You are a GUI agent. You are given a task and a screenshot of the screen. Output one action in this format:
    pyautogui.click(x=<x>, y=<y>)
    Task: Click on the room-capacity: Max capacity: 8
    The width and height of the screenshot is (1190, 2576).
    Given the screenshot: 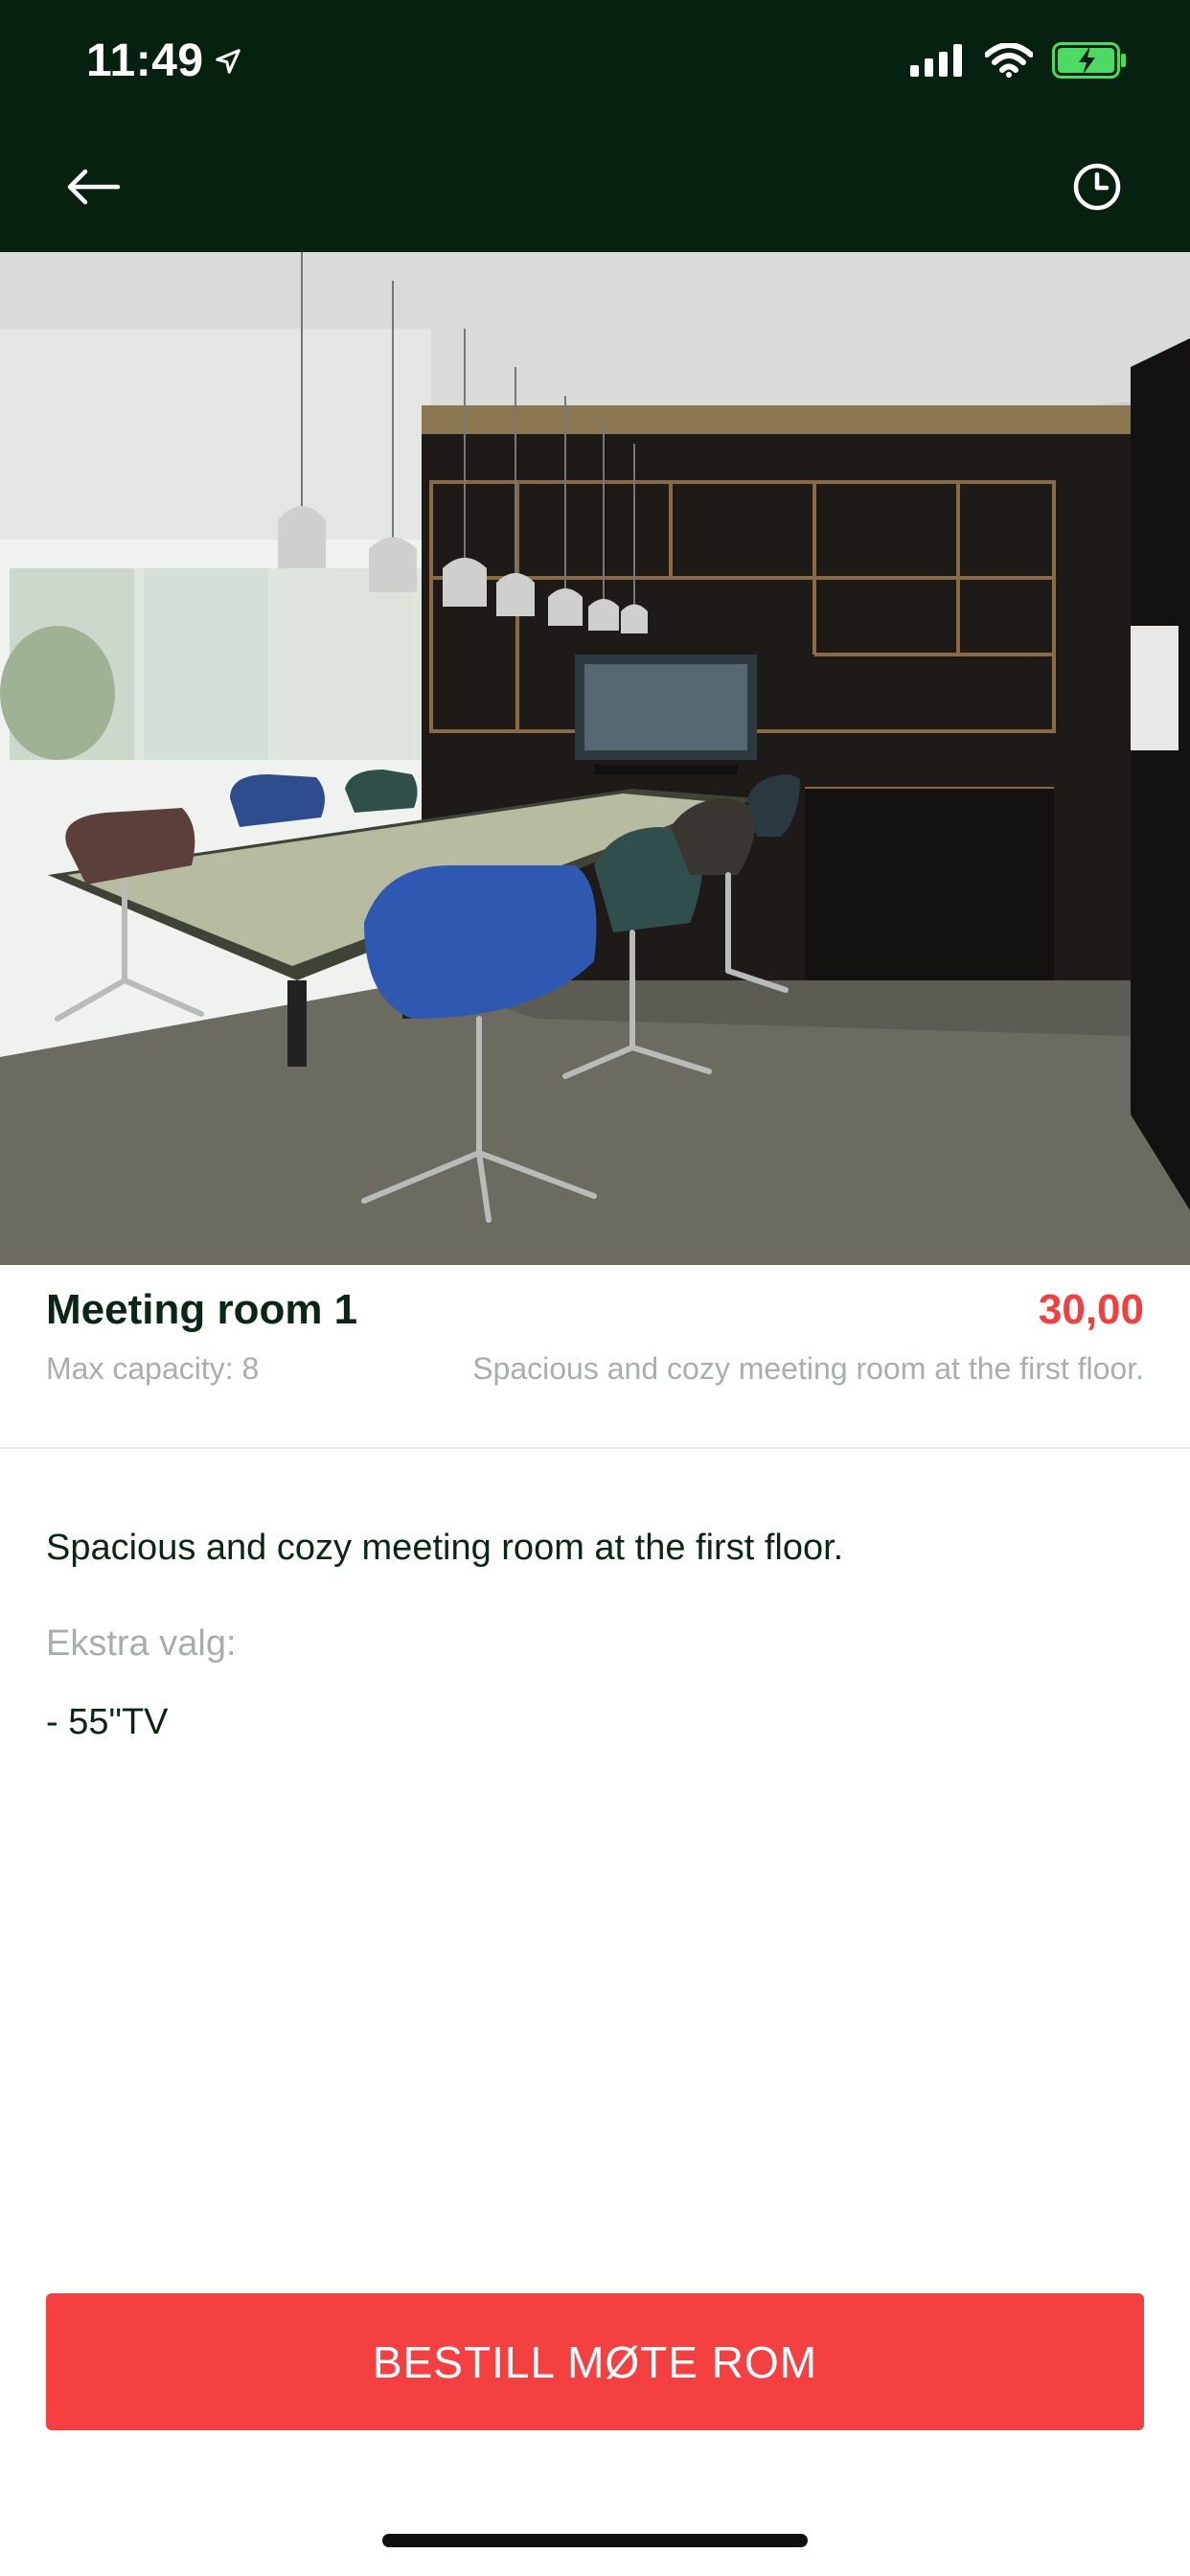 What is the action you would take?
    pyautogui.click(x=153, y=1368)
    